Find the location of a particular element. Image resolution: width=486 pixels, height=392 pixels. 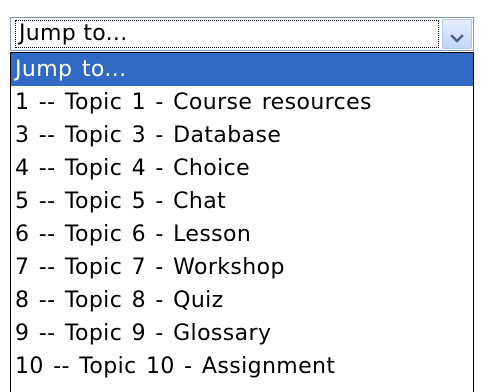

chevron-down-icon is located at coordinates (457, 36).